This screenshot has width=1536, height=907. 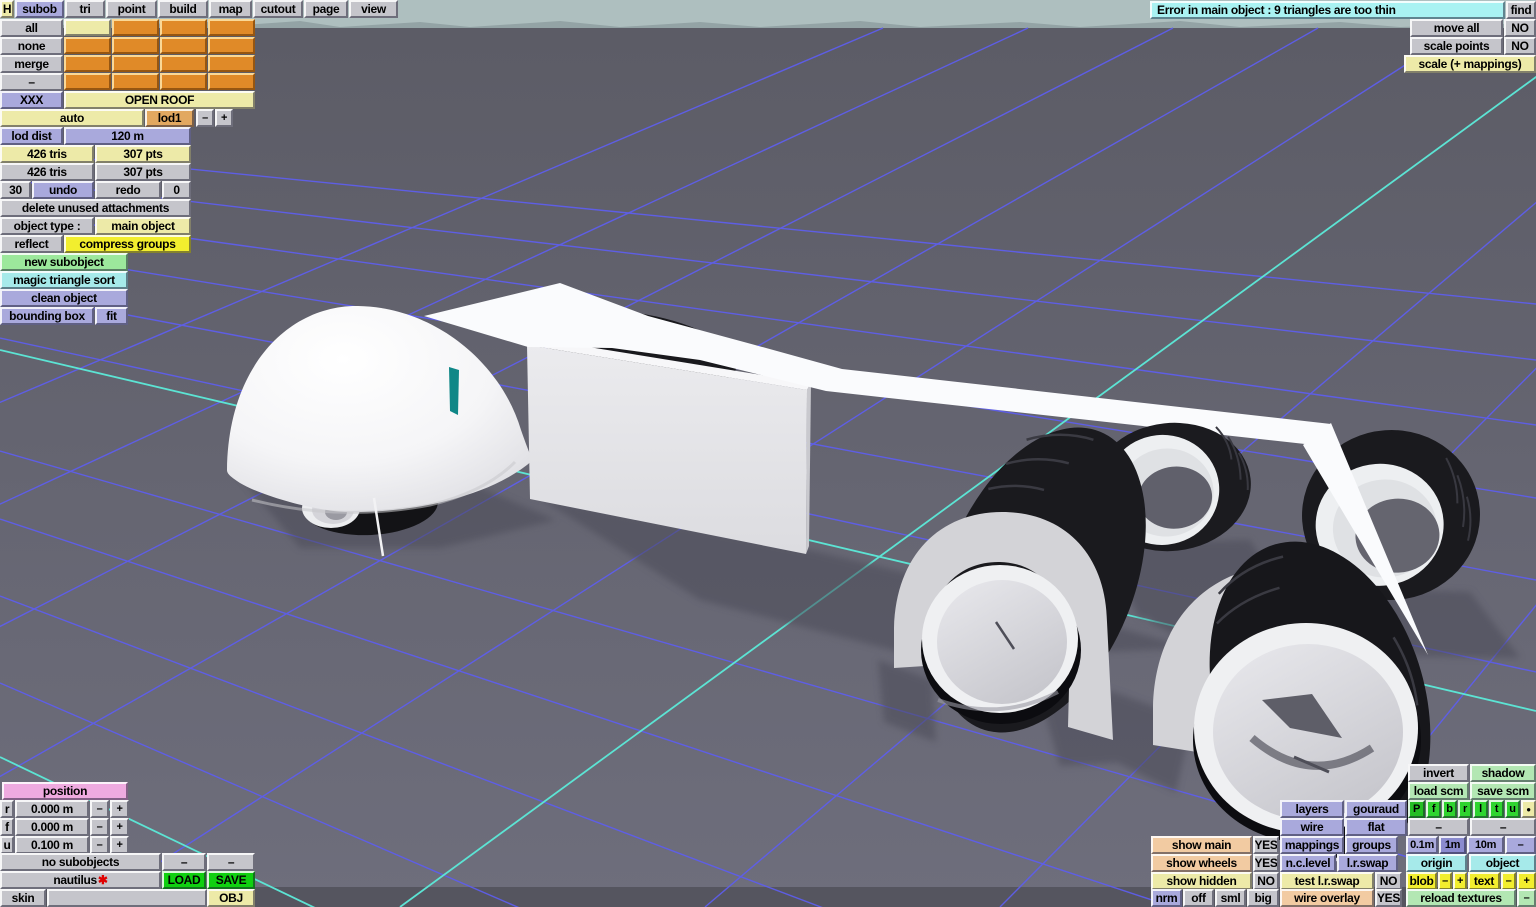 What do you see at coordinates (64, 298) in the screenshot?
I see `clean-object-button: clean object` at bounding box center [64, 298].